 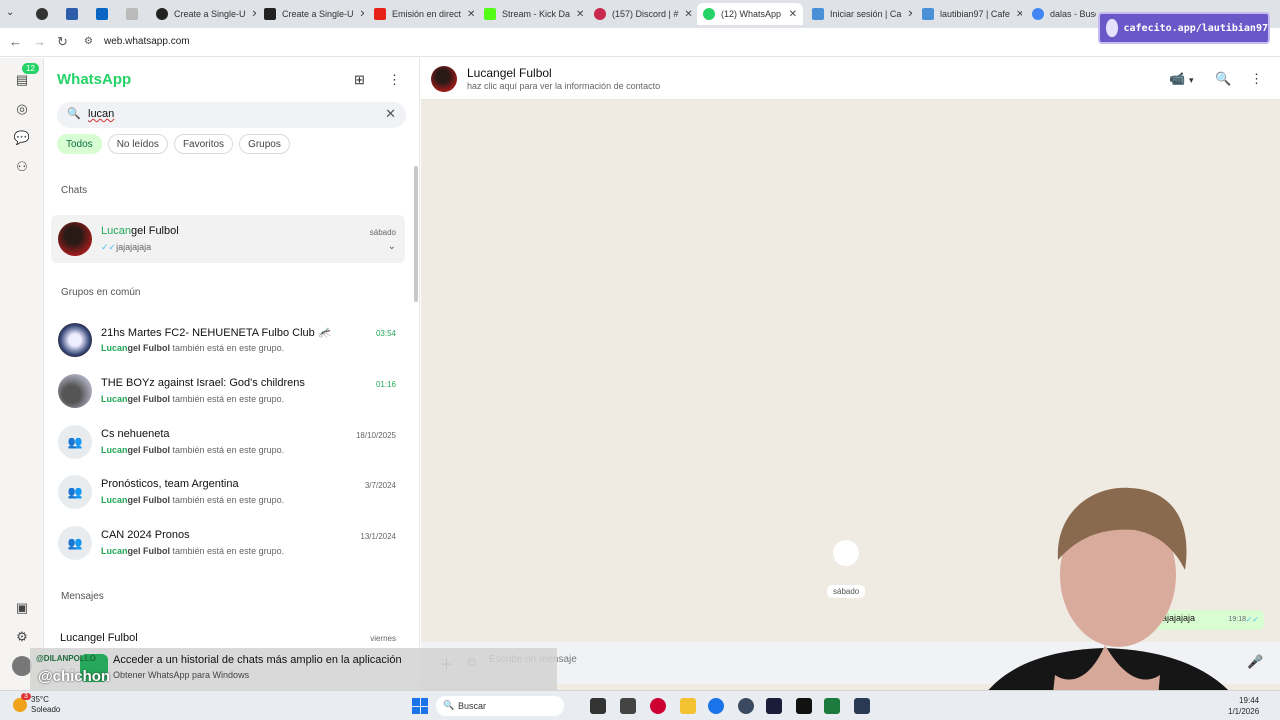 I want to click on search-box: 🔍 lucan ✕, so click(x=231, y=115).